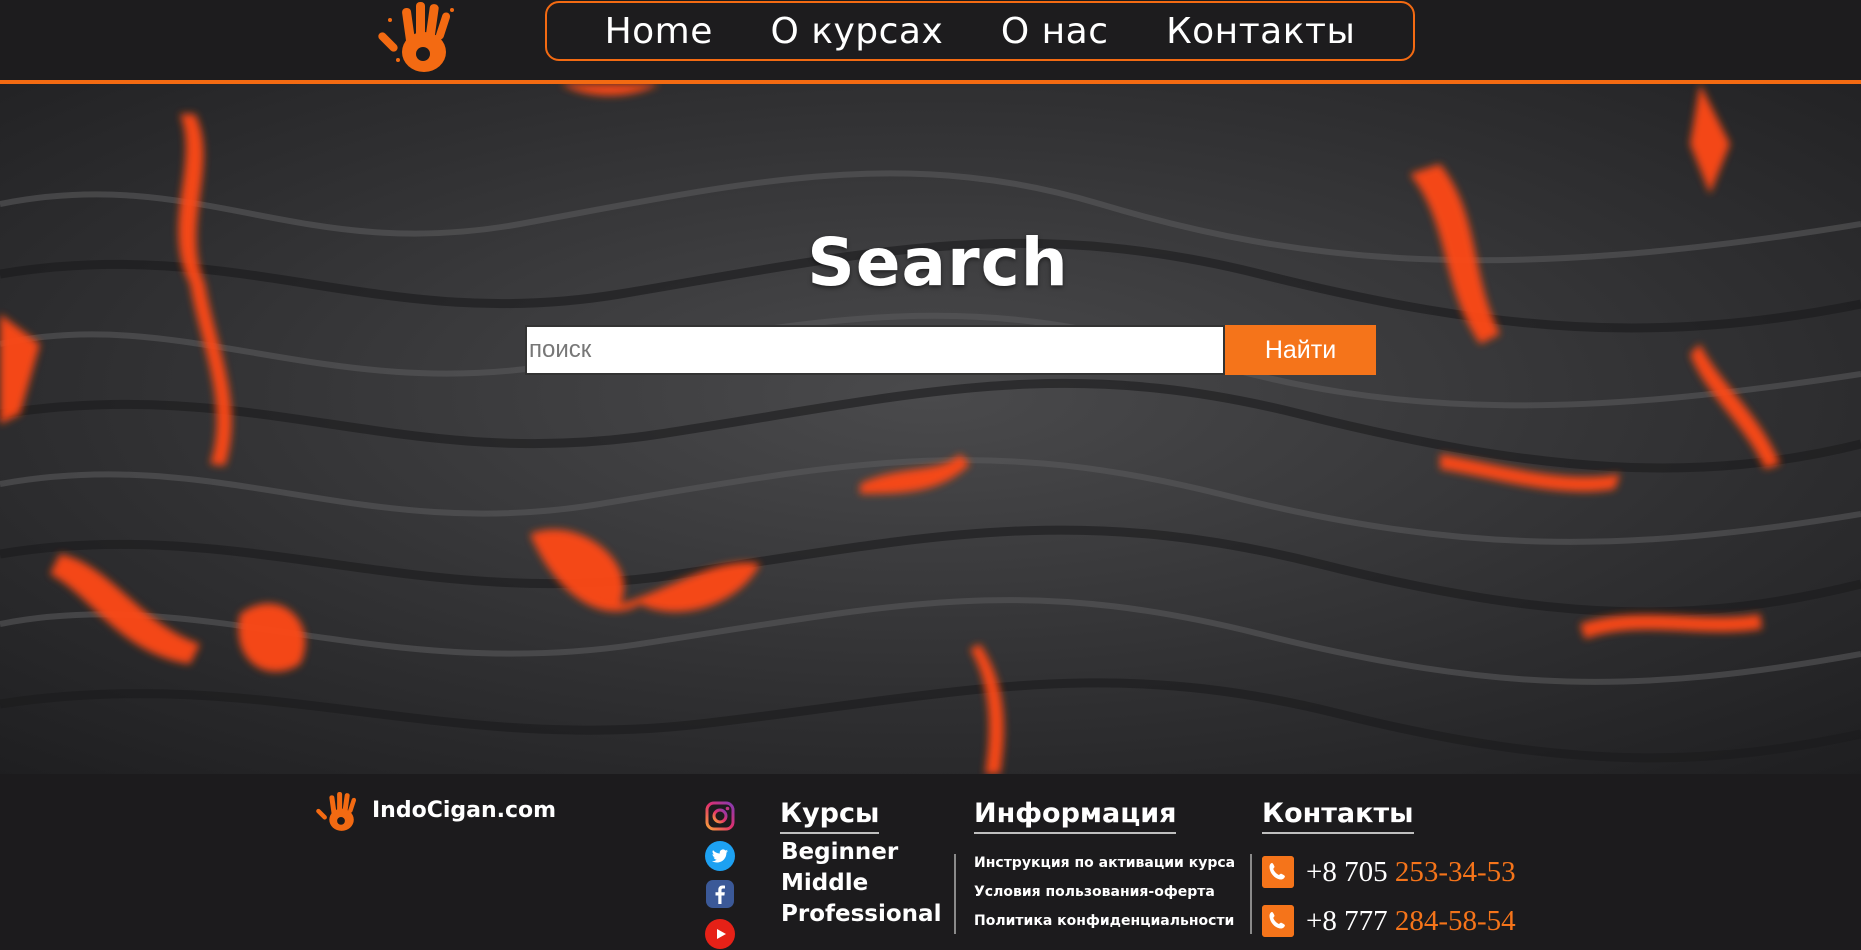 The width and height of the screenshot is (1861, 950). I want to click on nav-contacts: Контакты, so click(1260, 31).